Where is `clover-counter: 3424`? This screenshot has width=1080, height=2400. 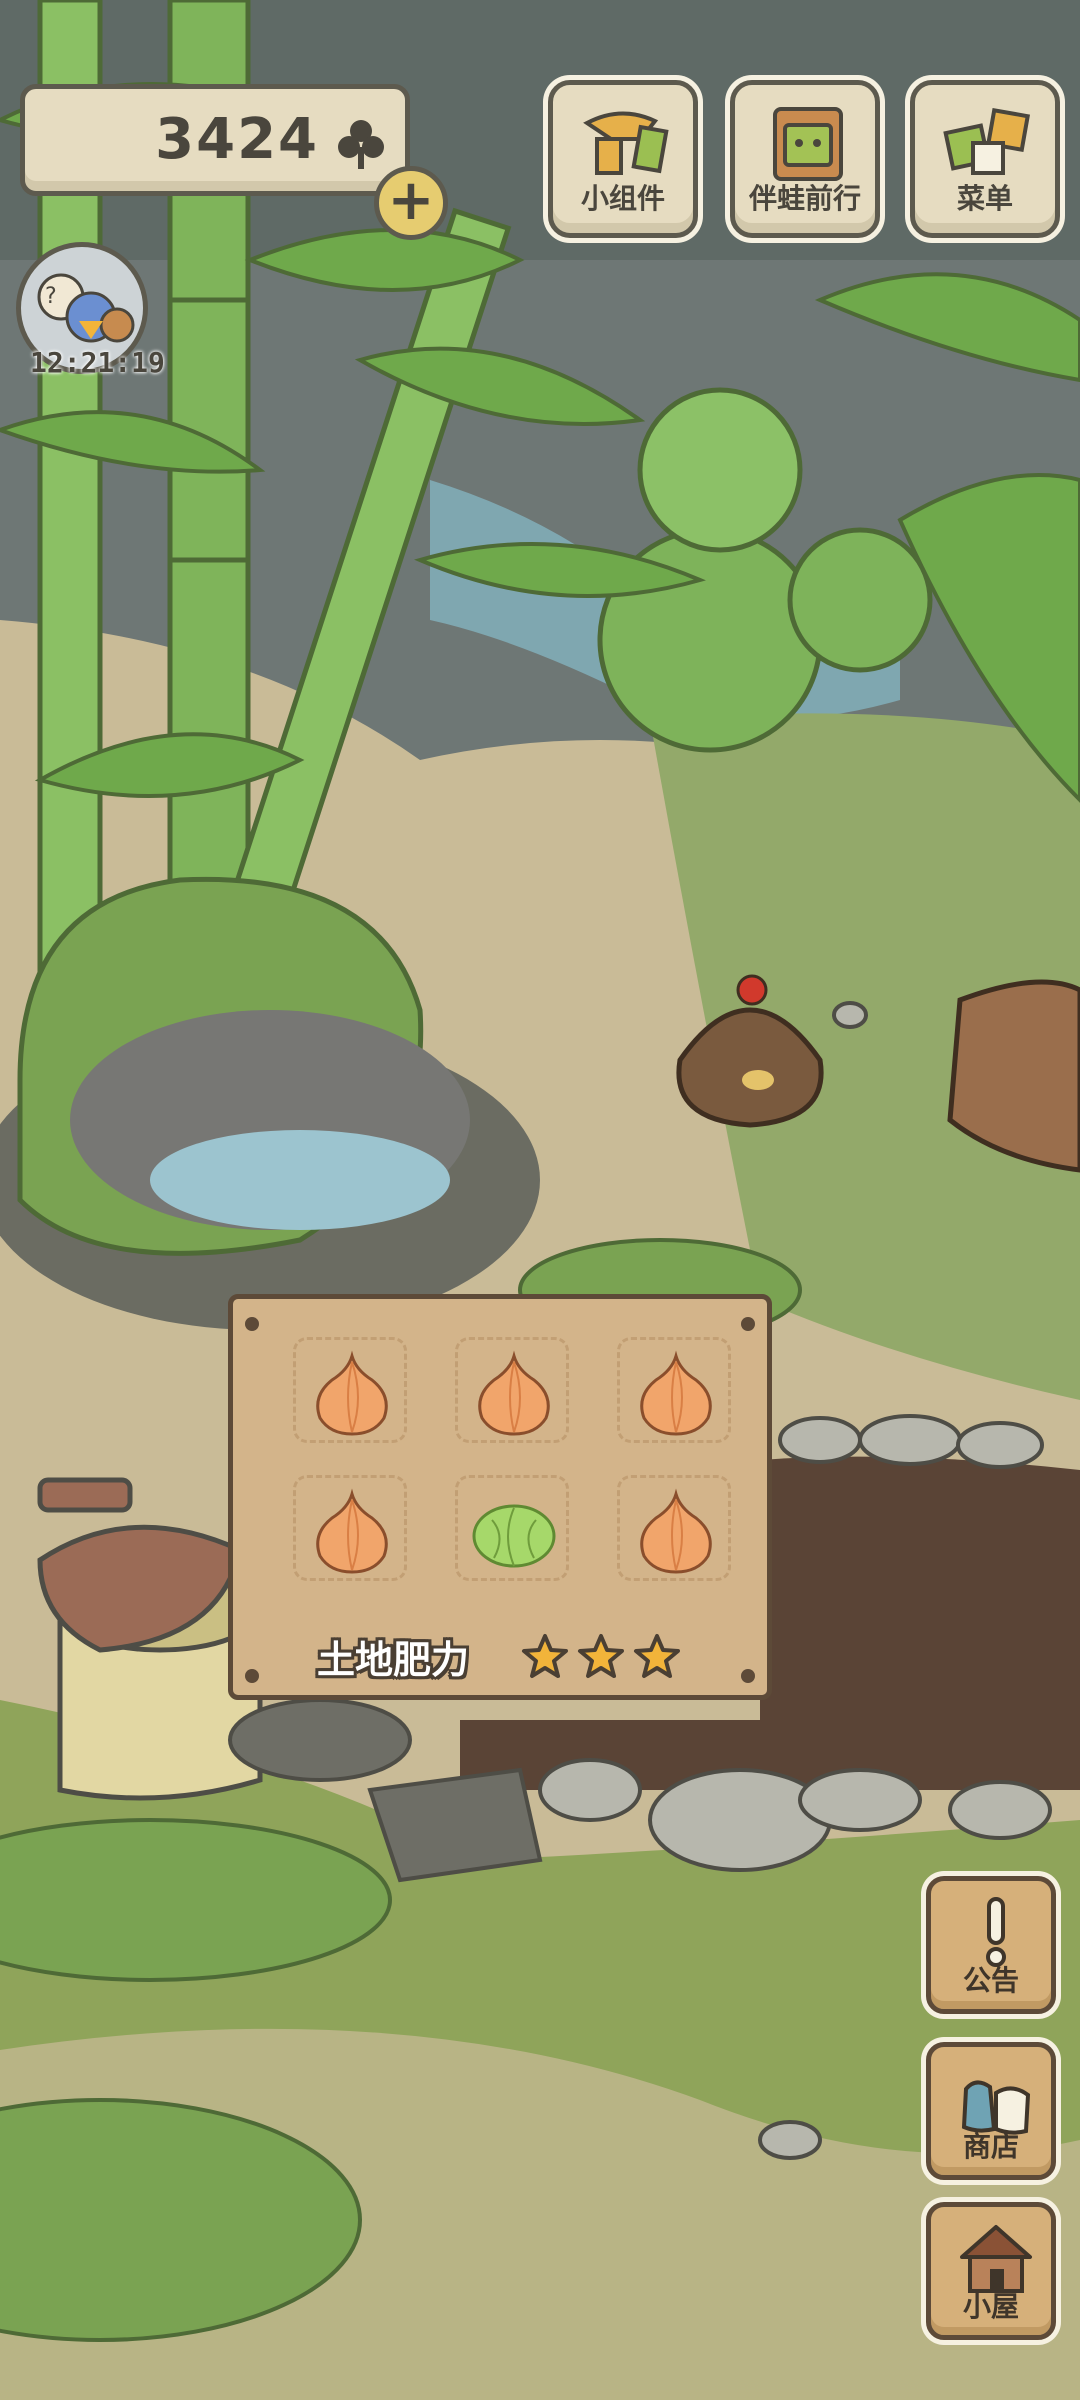 clover-counter: 3424 is located at coordinates (215, 140).